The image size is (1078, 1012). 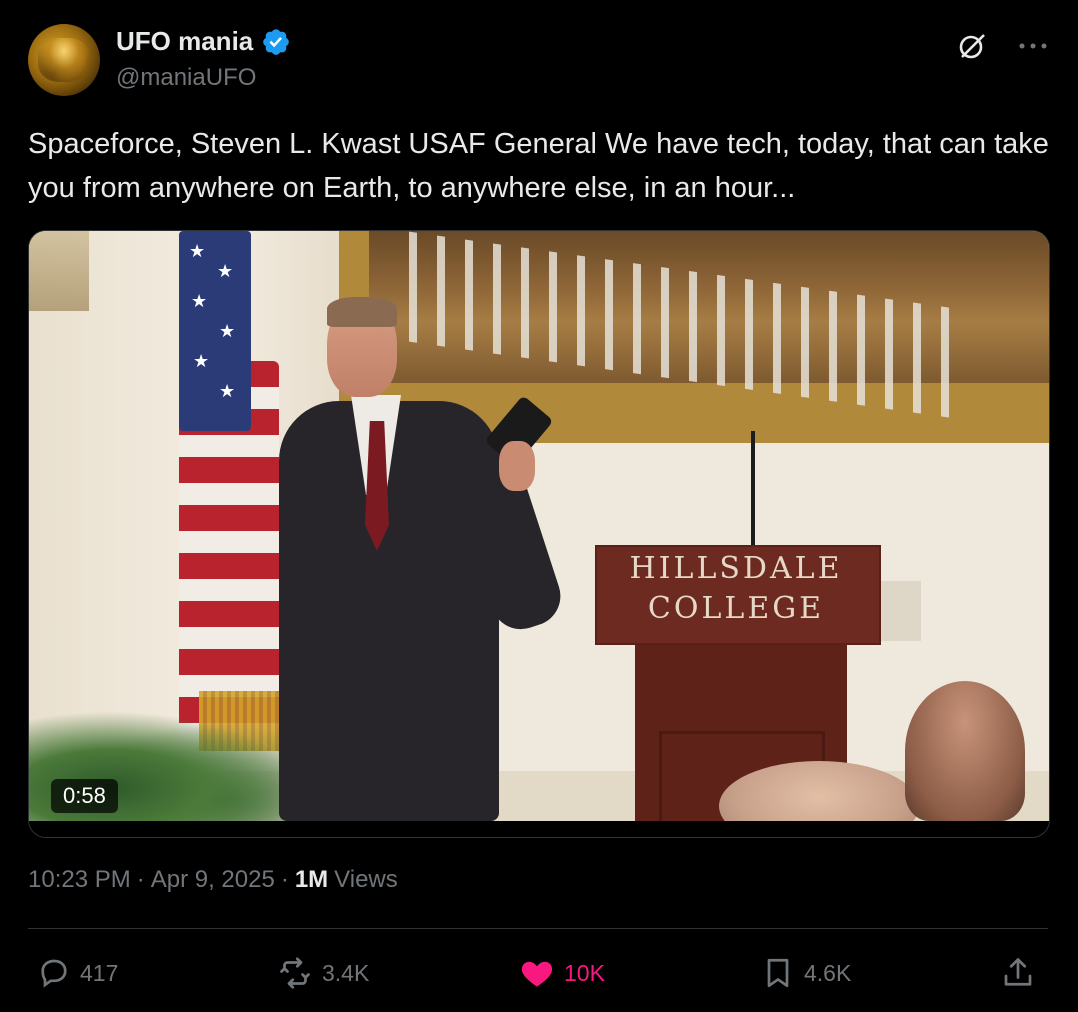 What do you see at coordinates (1002, 46) in the screenshot?
I see `header-actions` at bounding box center [1002, 46].